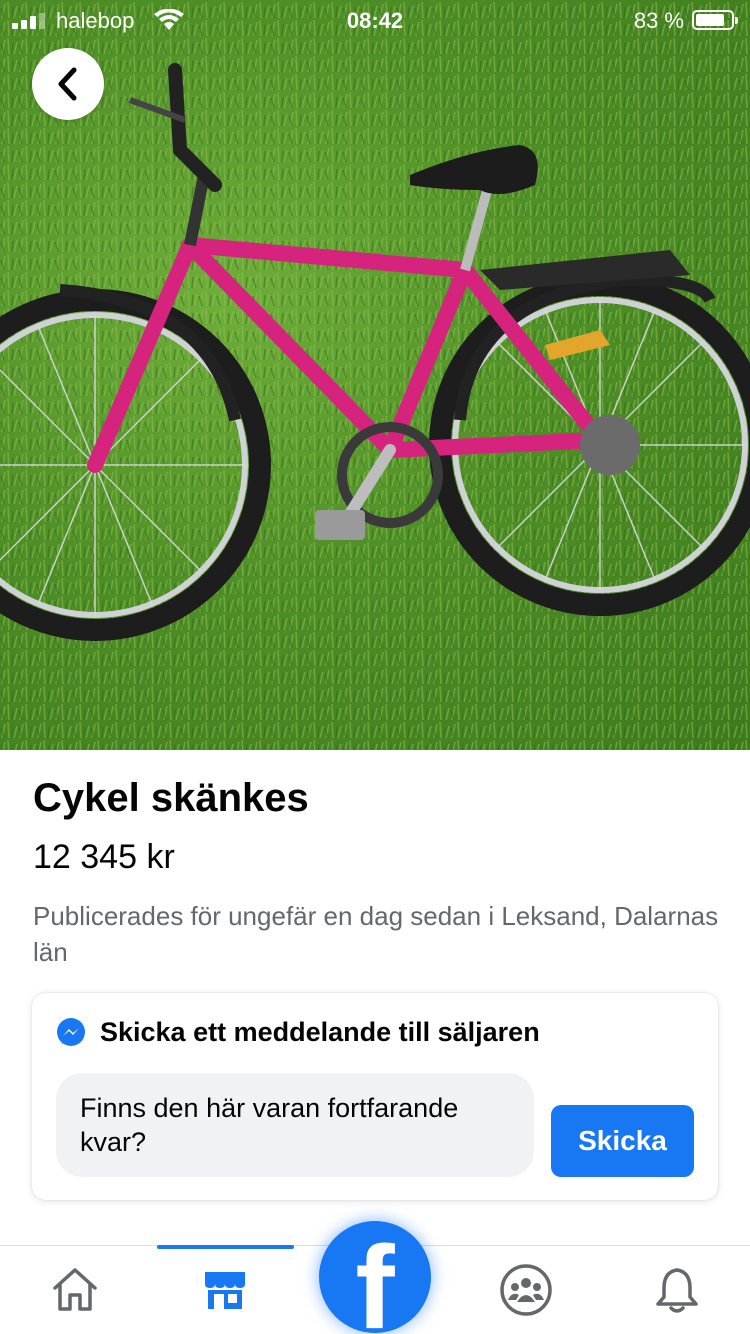 This screenshot has height=1334, width=750. Describe the element at coordinates (75, 1289) in the screenshot. I see `home-icon` at that location.